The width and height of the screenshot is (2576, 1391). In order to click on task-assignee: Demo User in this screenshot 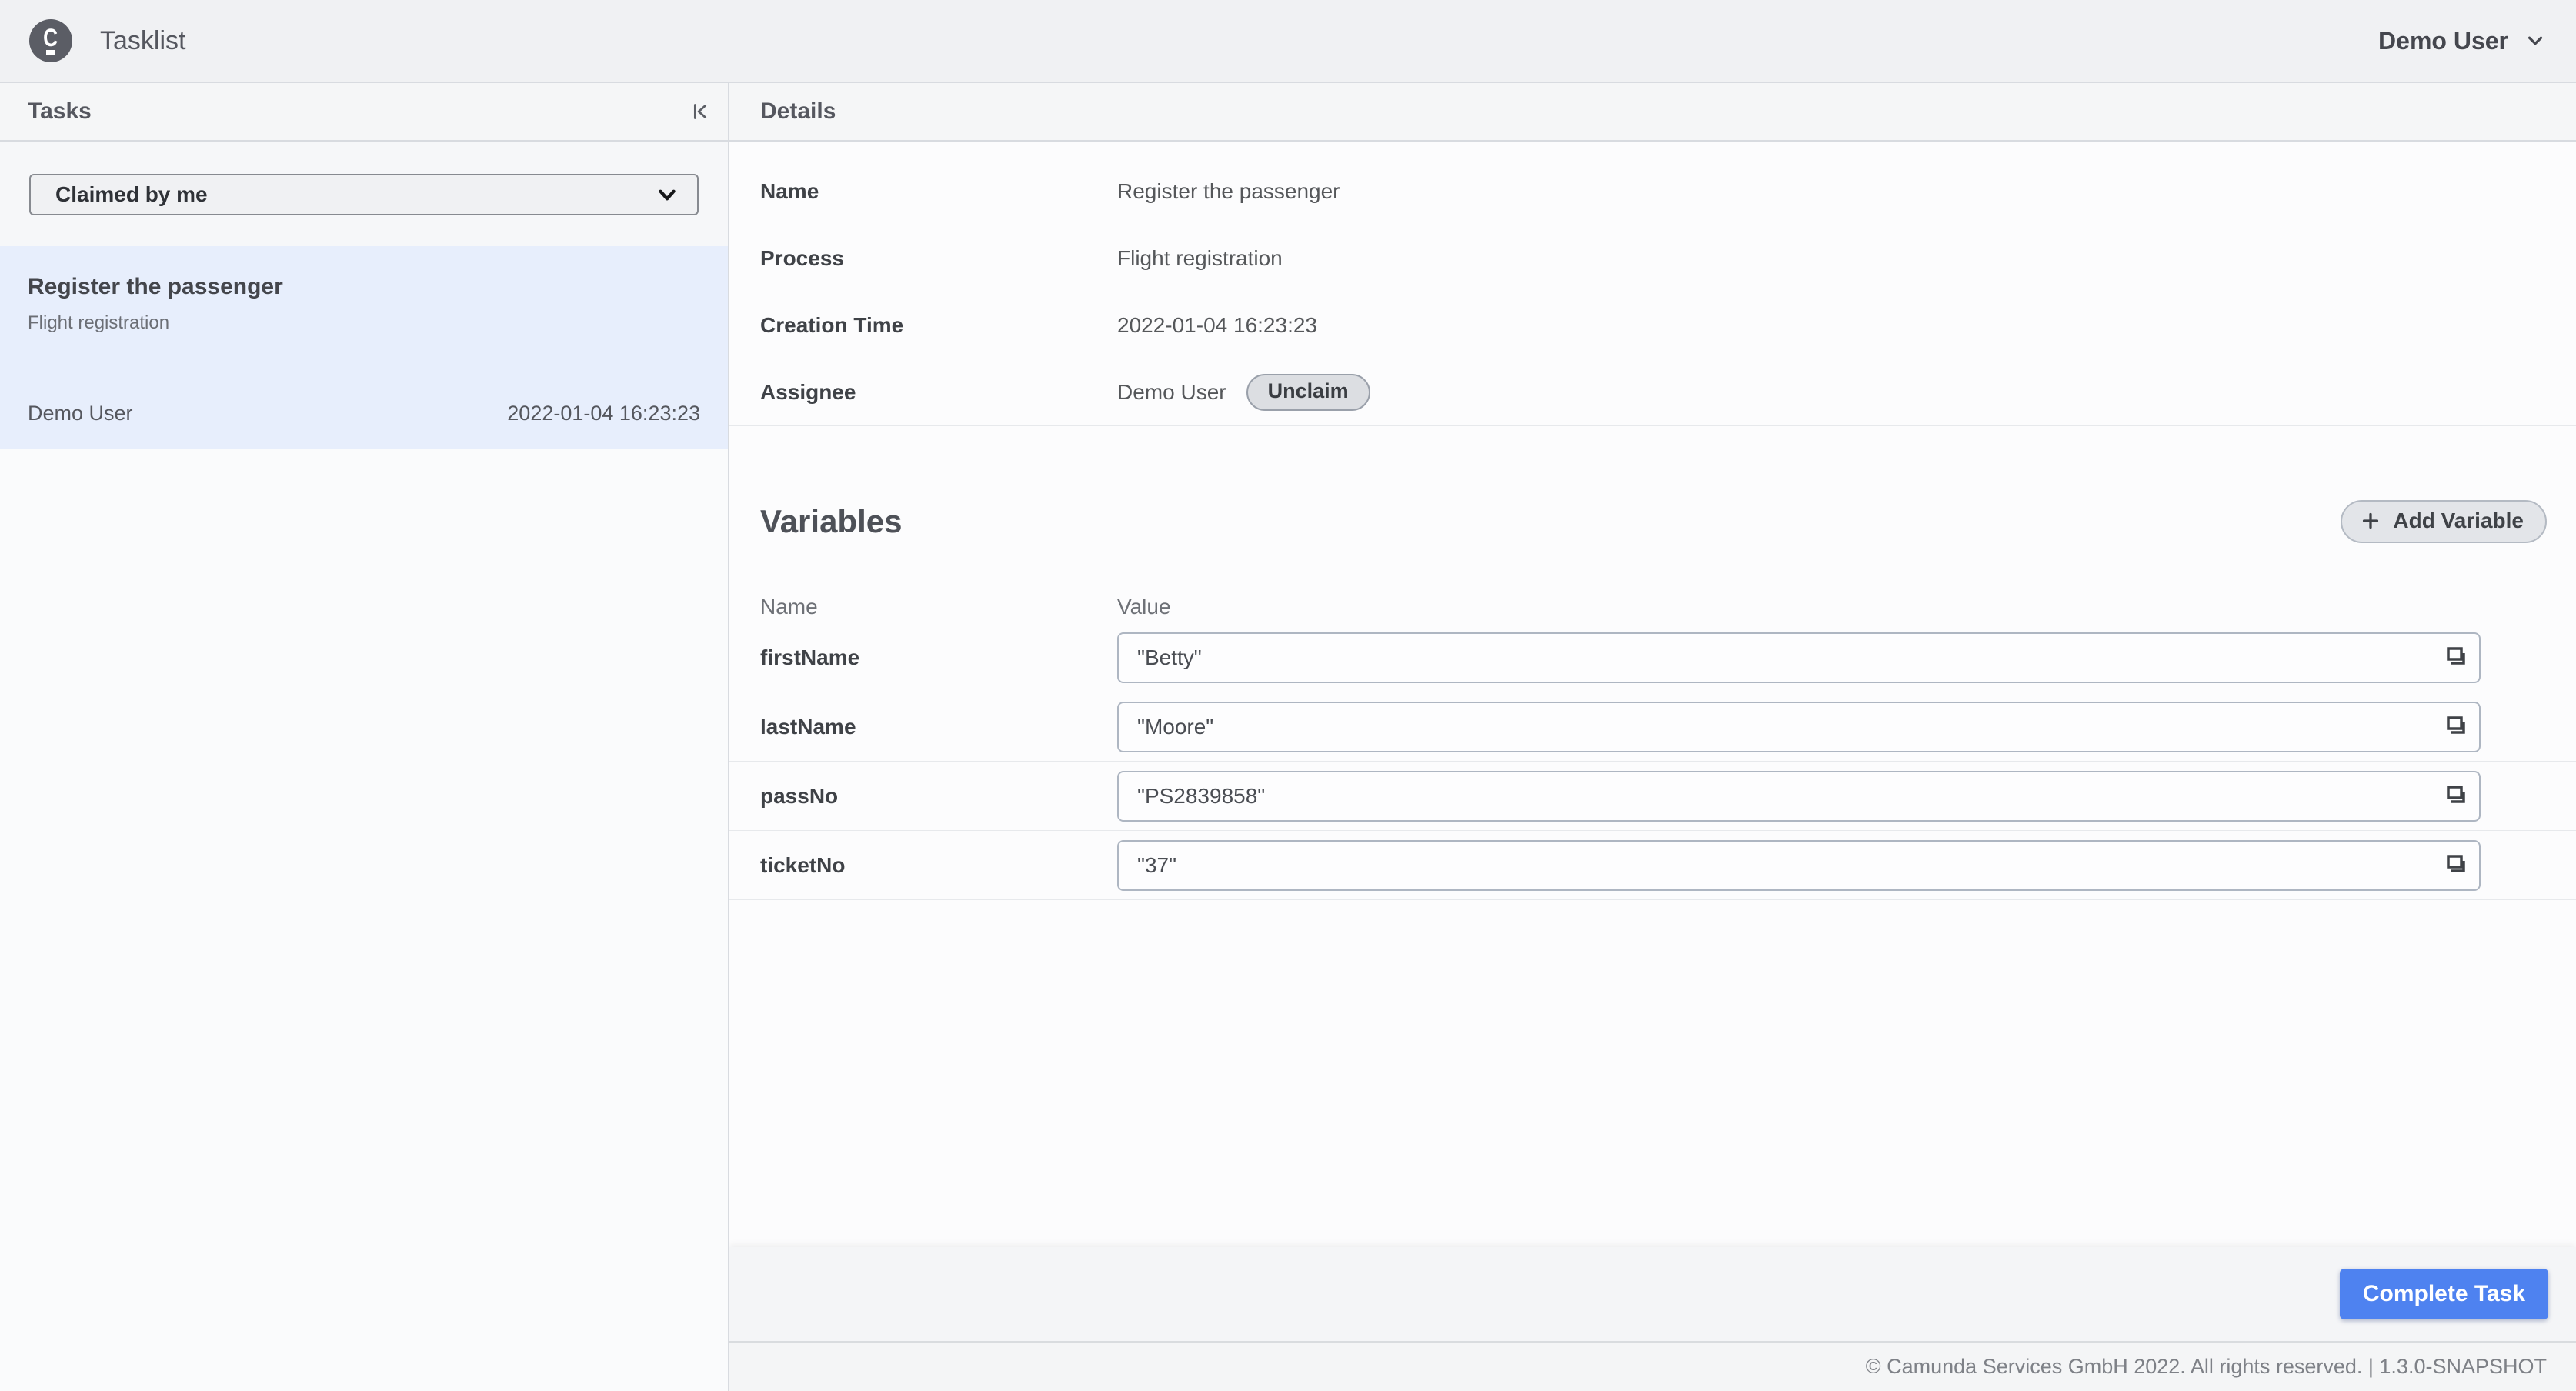, I will do `click(81, 413)`.